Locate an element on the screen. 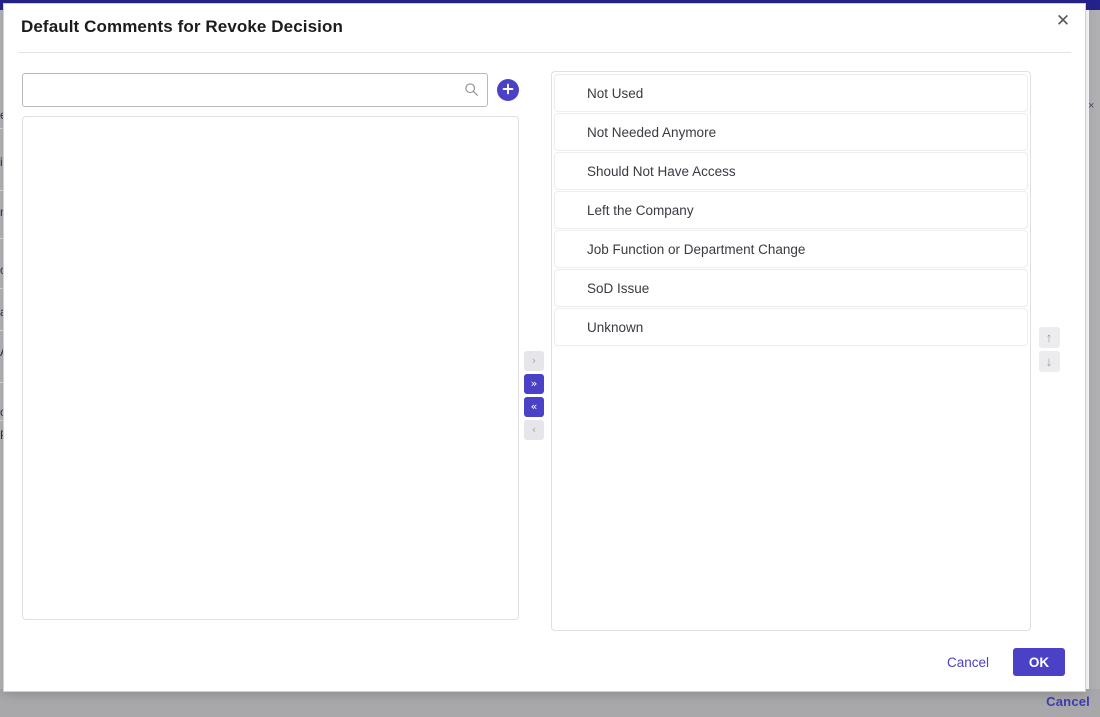  move-all-left-button: « is located at coordinates (534, 407).